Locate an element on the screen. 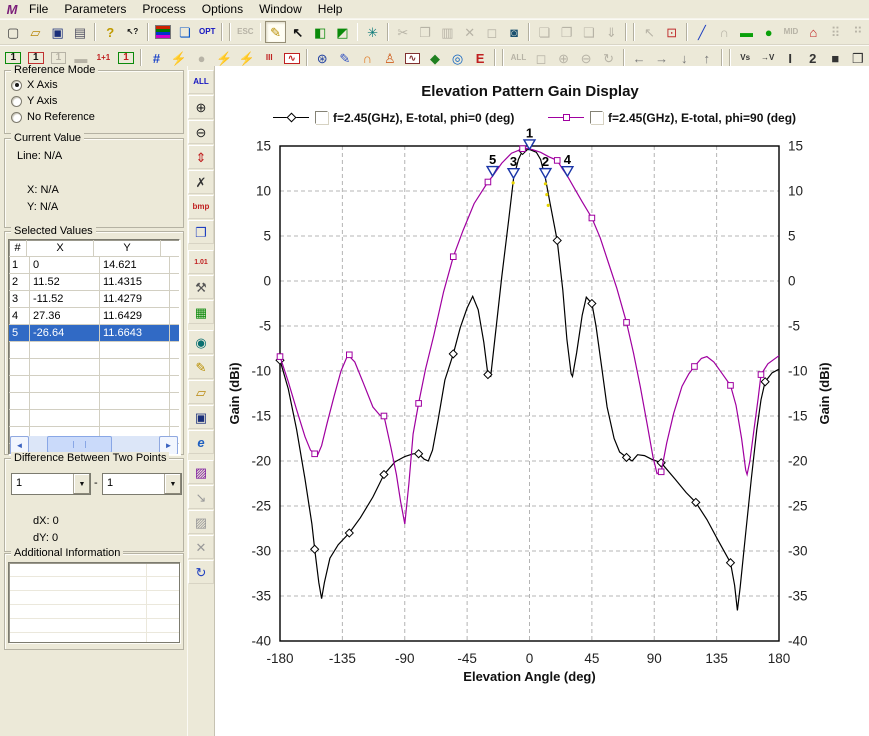 Image resolution: width=869 pixels, height=736 pixels. help-icon: ? is located at coordinates (110, 32).